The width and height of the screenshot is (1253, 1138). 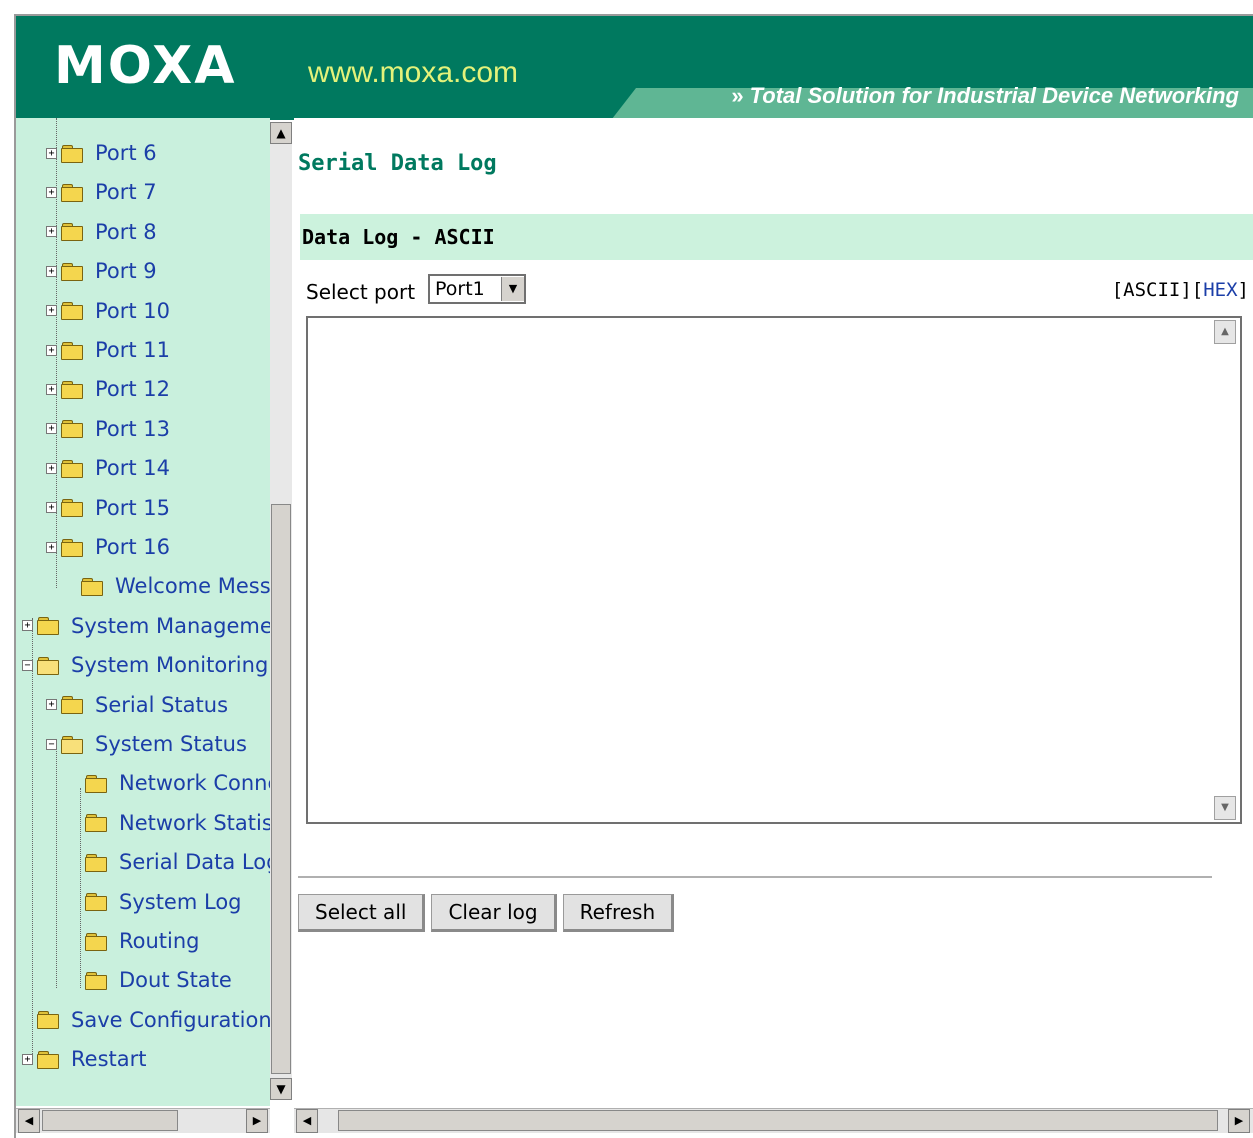 I want to click on tree-item-label: Port 6, so click(x=126, y=153).